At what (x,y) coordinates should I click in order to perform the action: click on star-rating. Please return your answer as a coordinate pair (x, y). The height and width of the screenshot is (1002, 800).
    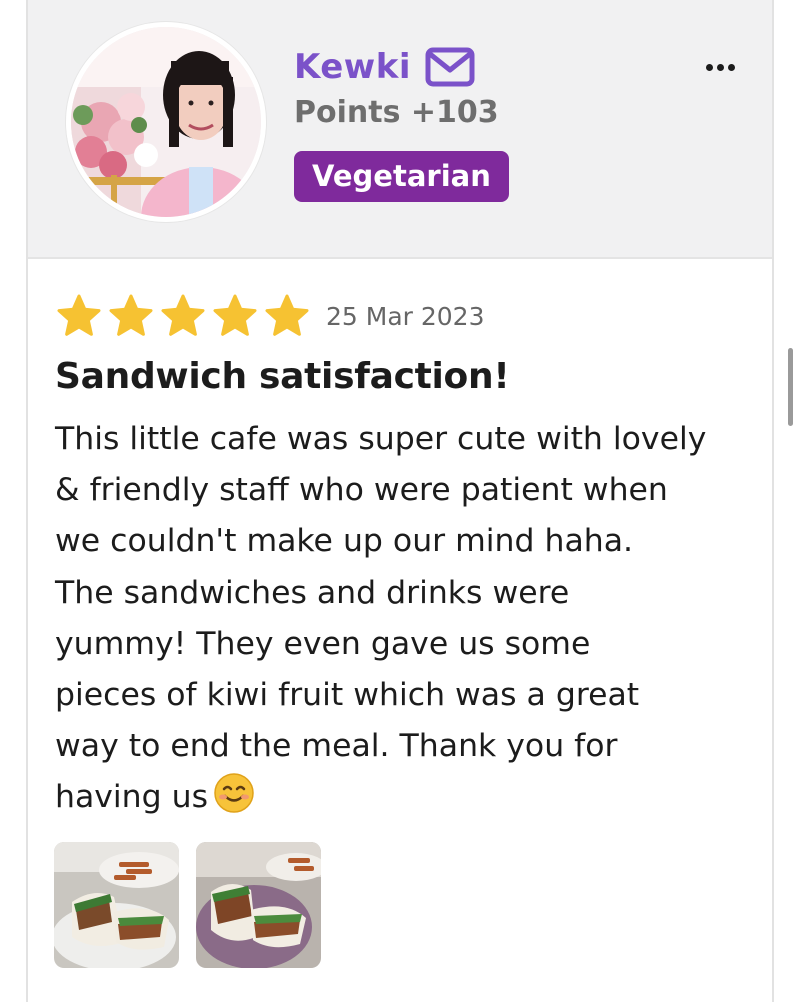
    Looking at the image, I should click on (186, 316).